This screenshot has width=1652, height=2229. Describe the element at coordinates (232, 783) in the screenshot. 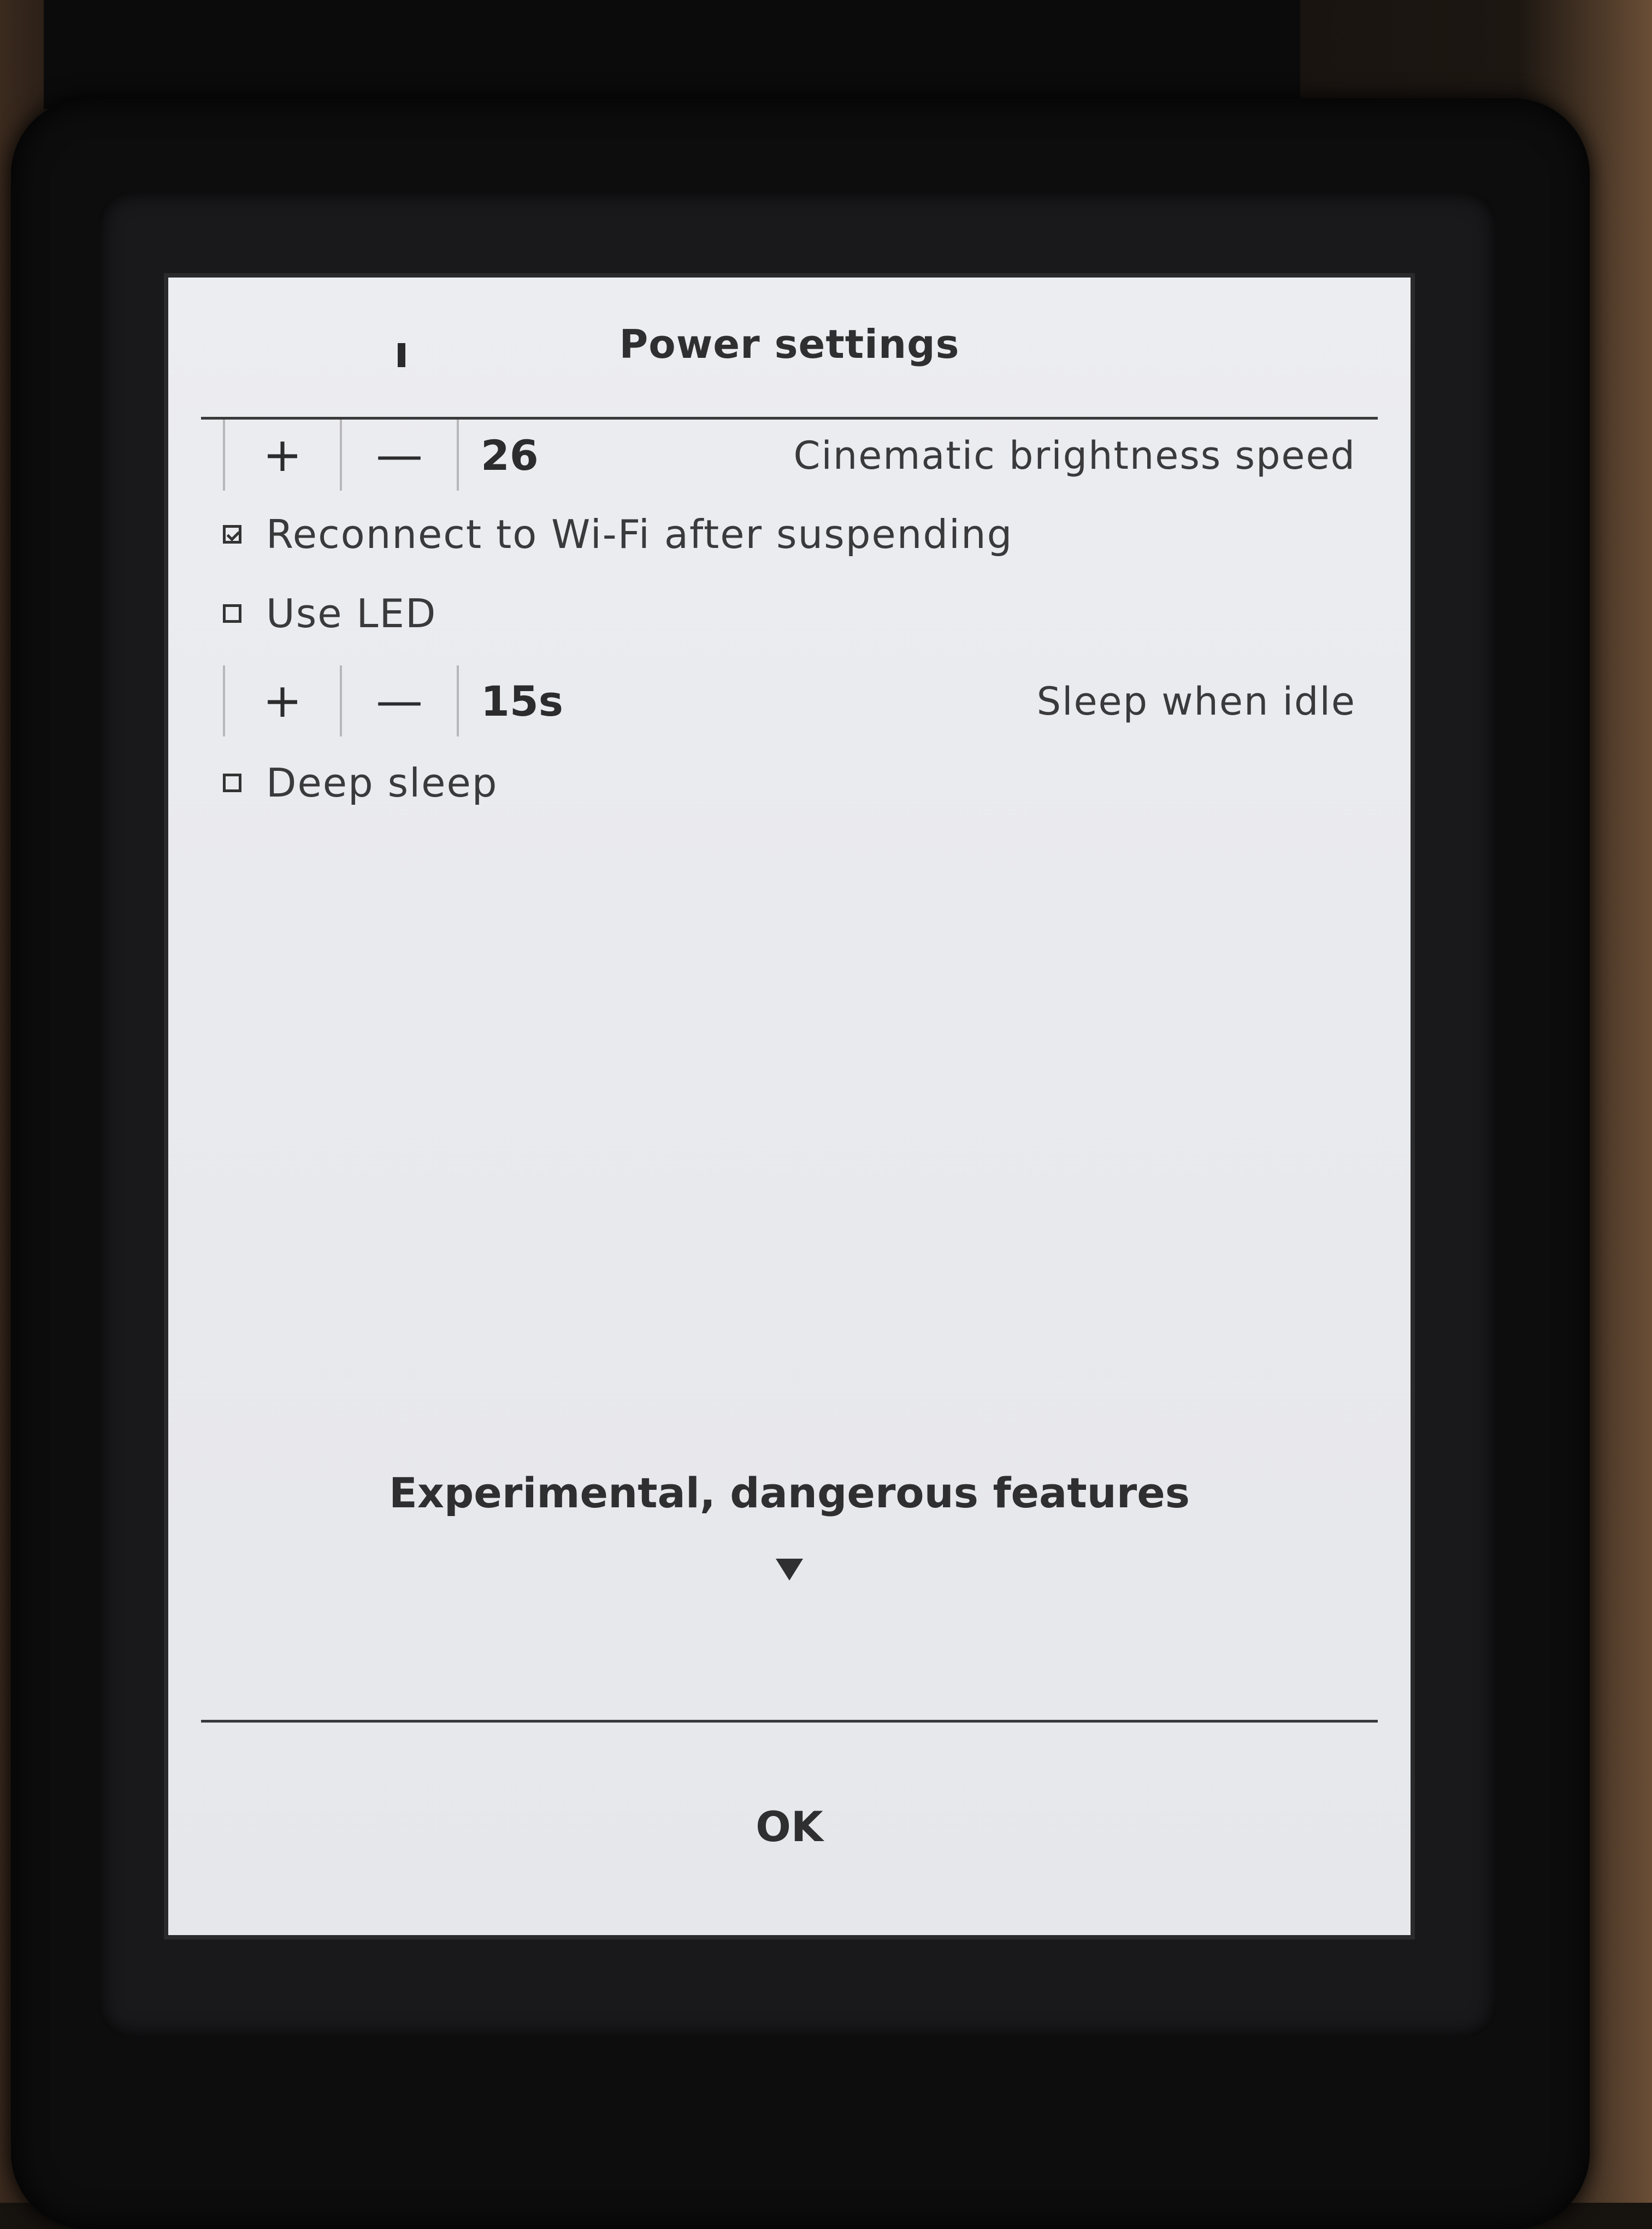

I see `deep-sleep-checkbox` at that location.